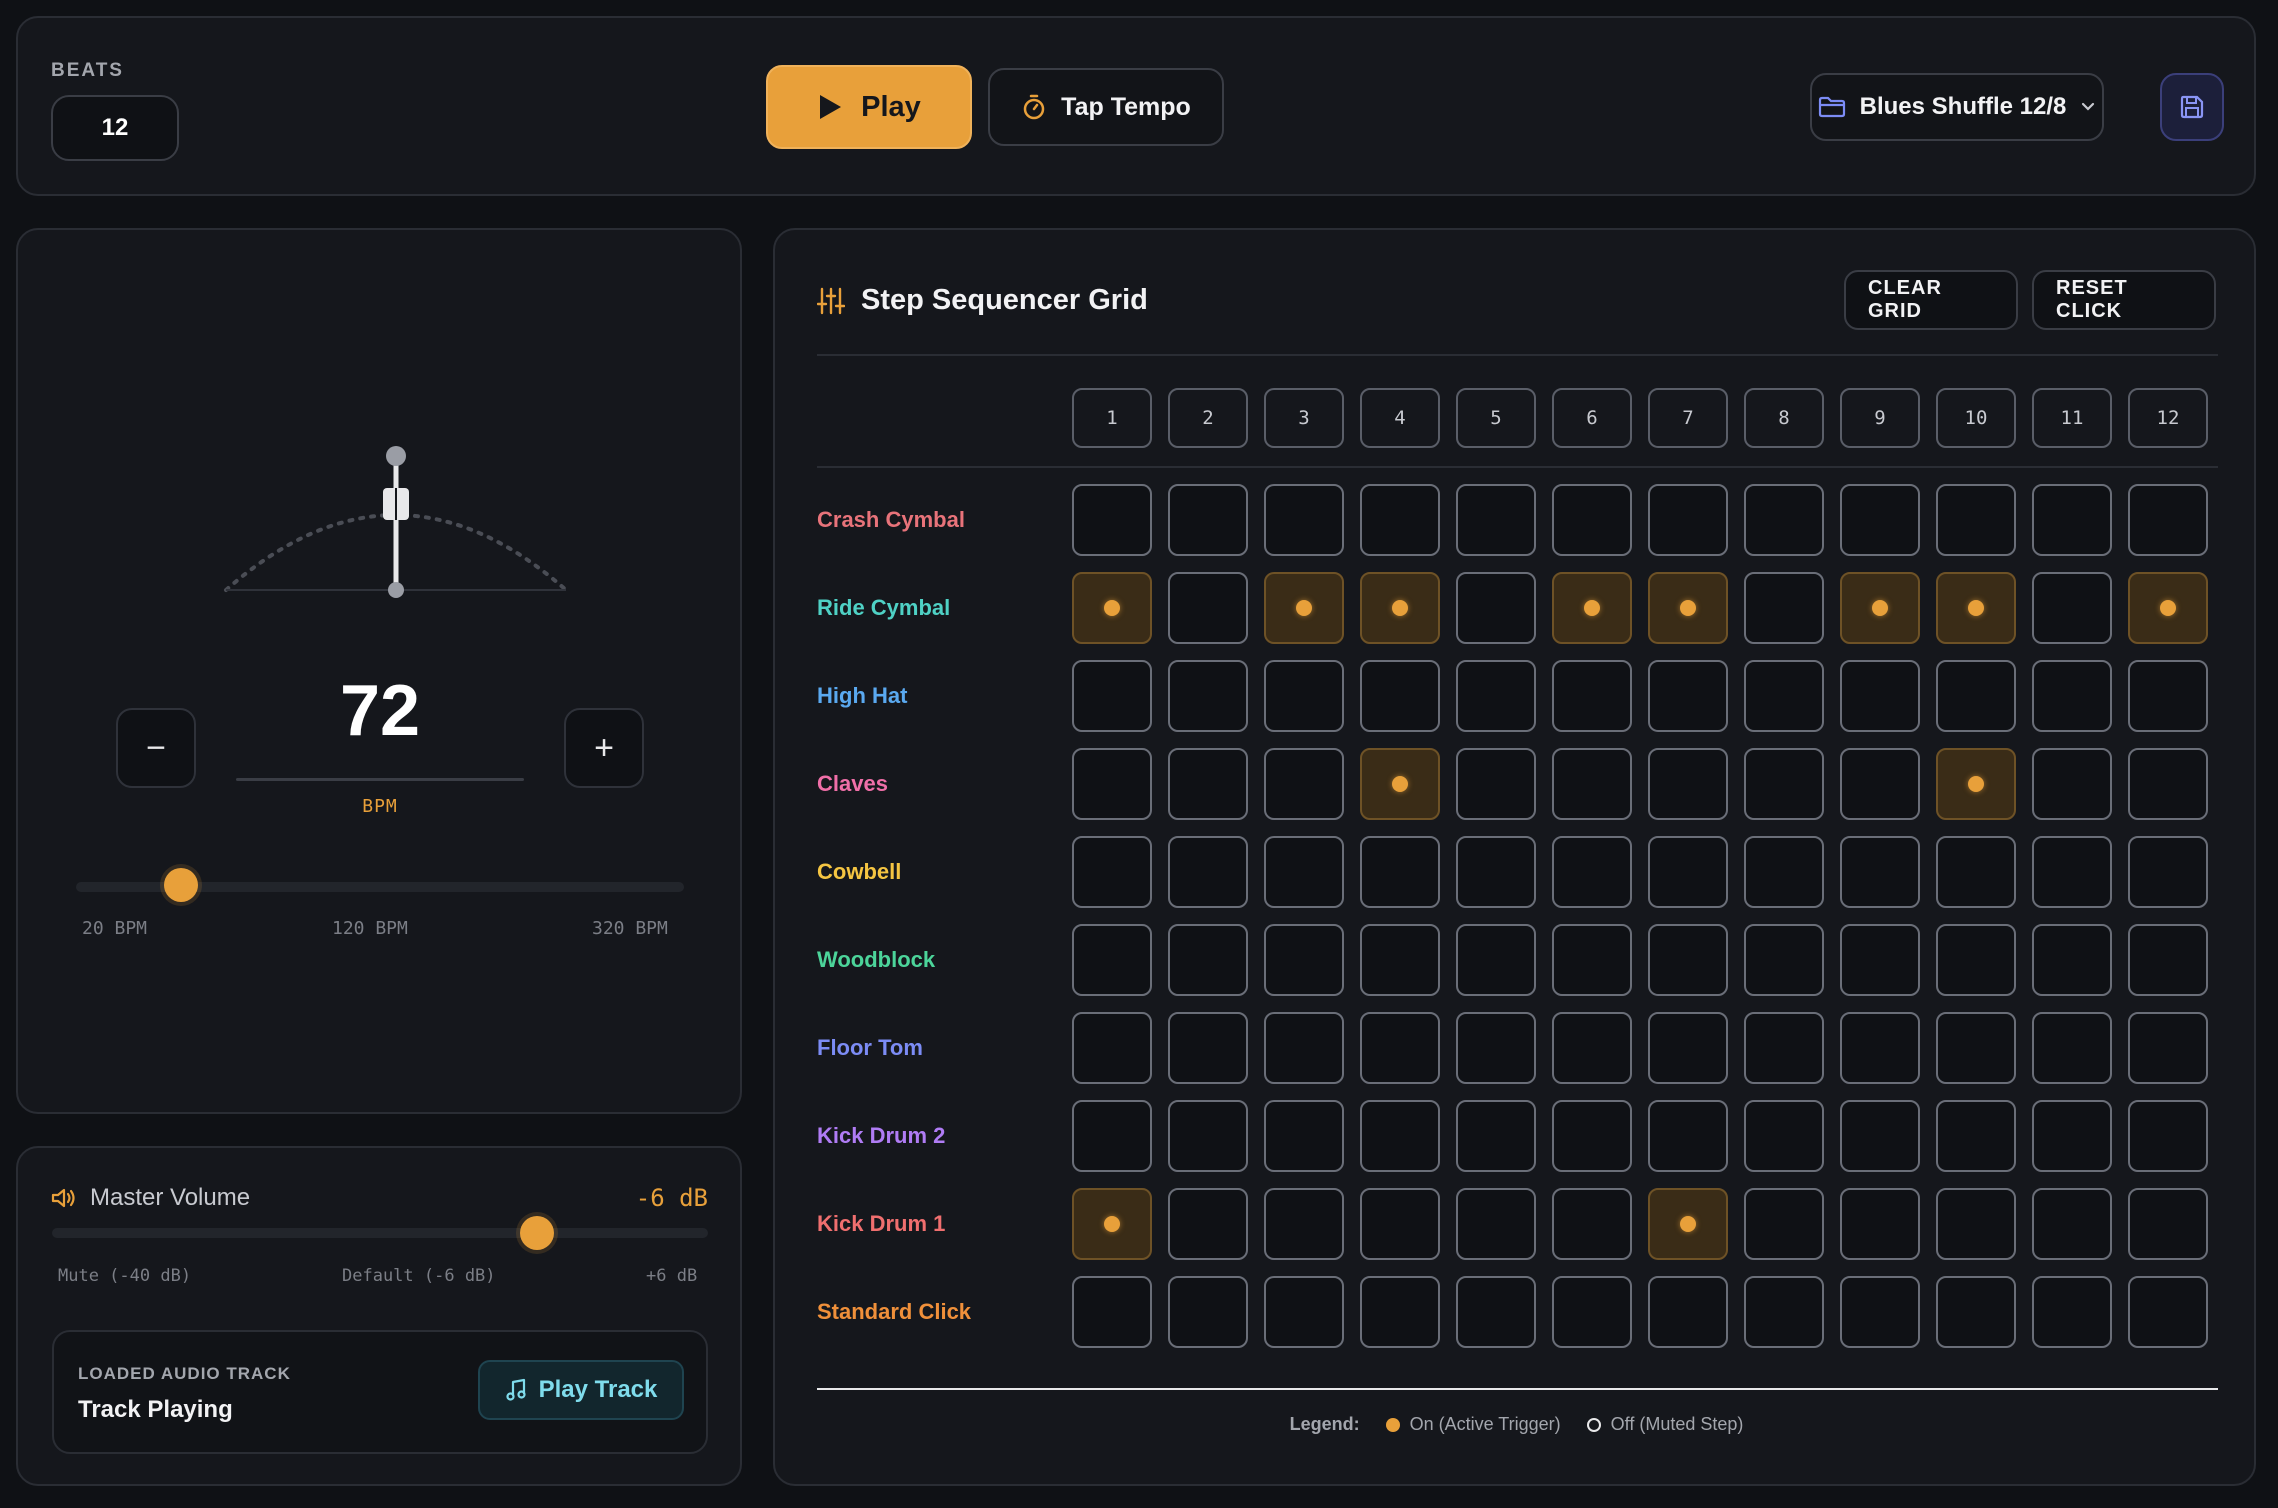  Describe the element at coordinates (115, 128) in the screenshot. I see `beats-input: 12` at that location.